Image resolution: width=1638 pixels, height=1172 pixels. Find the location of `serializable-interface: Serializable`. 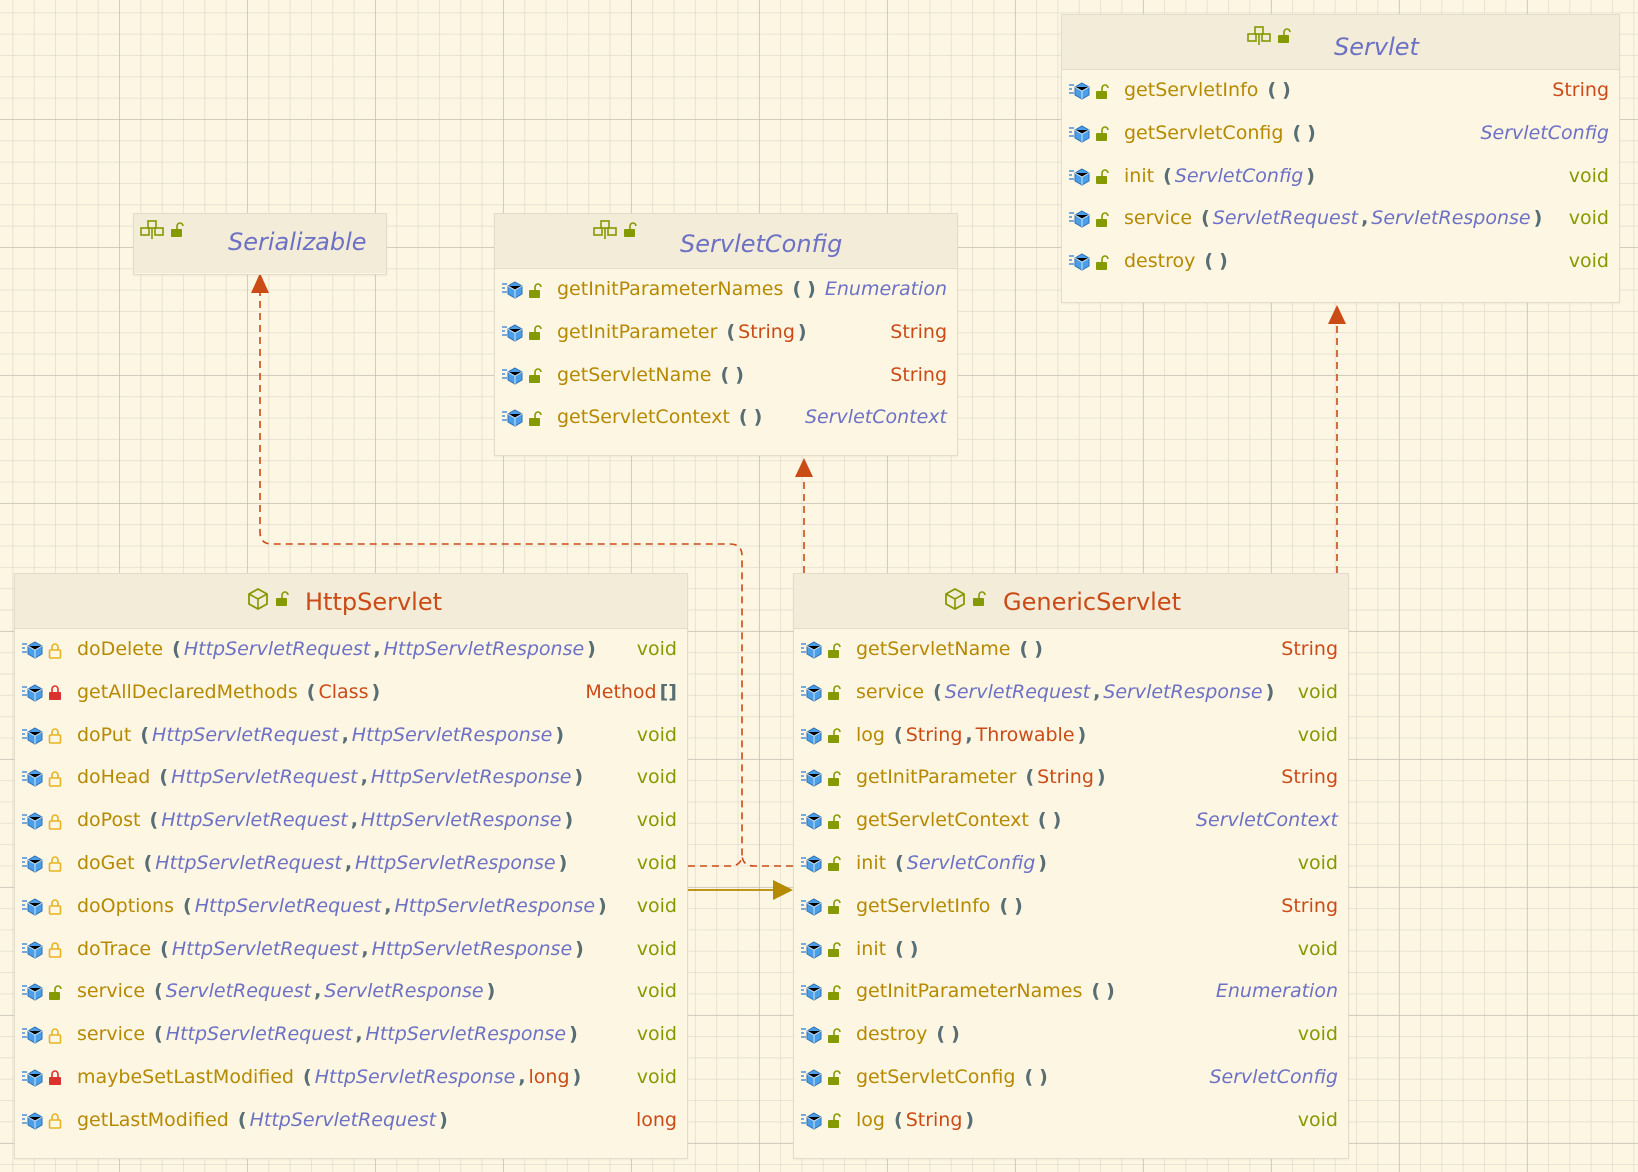

serializable-interface: Serializable is located at coordinates (260, 244).